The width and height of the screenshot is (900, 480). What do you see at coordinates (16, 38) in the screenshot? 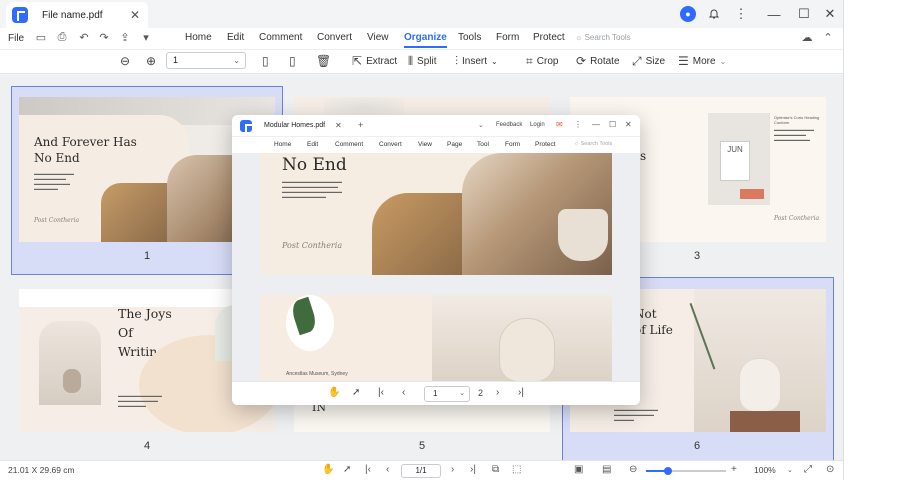
I see `file-menu: File` at bounding box center [16, 38].